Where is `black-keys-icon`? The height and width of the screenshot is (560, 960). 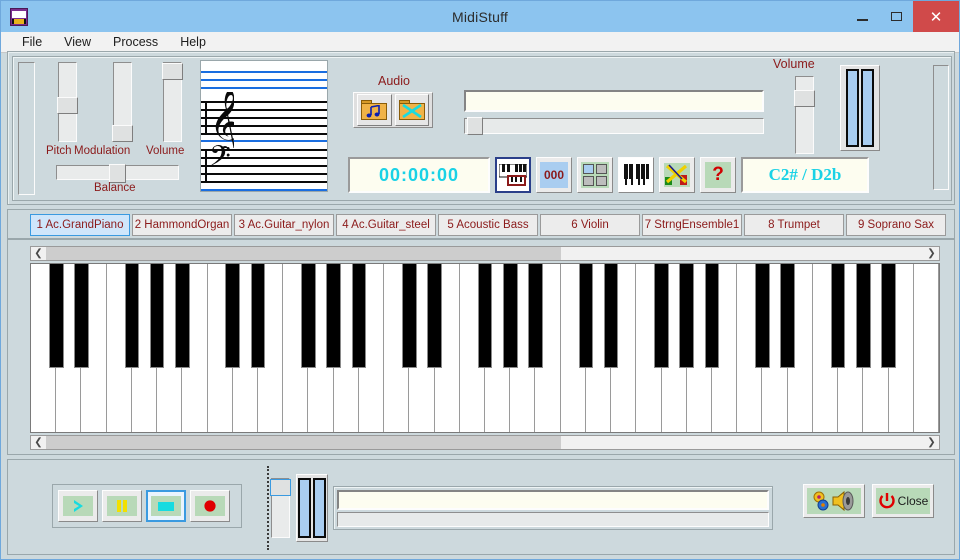 black-keys-icon is located at coordinates (636, 175).